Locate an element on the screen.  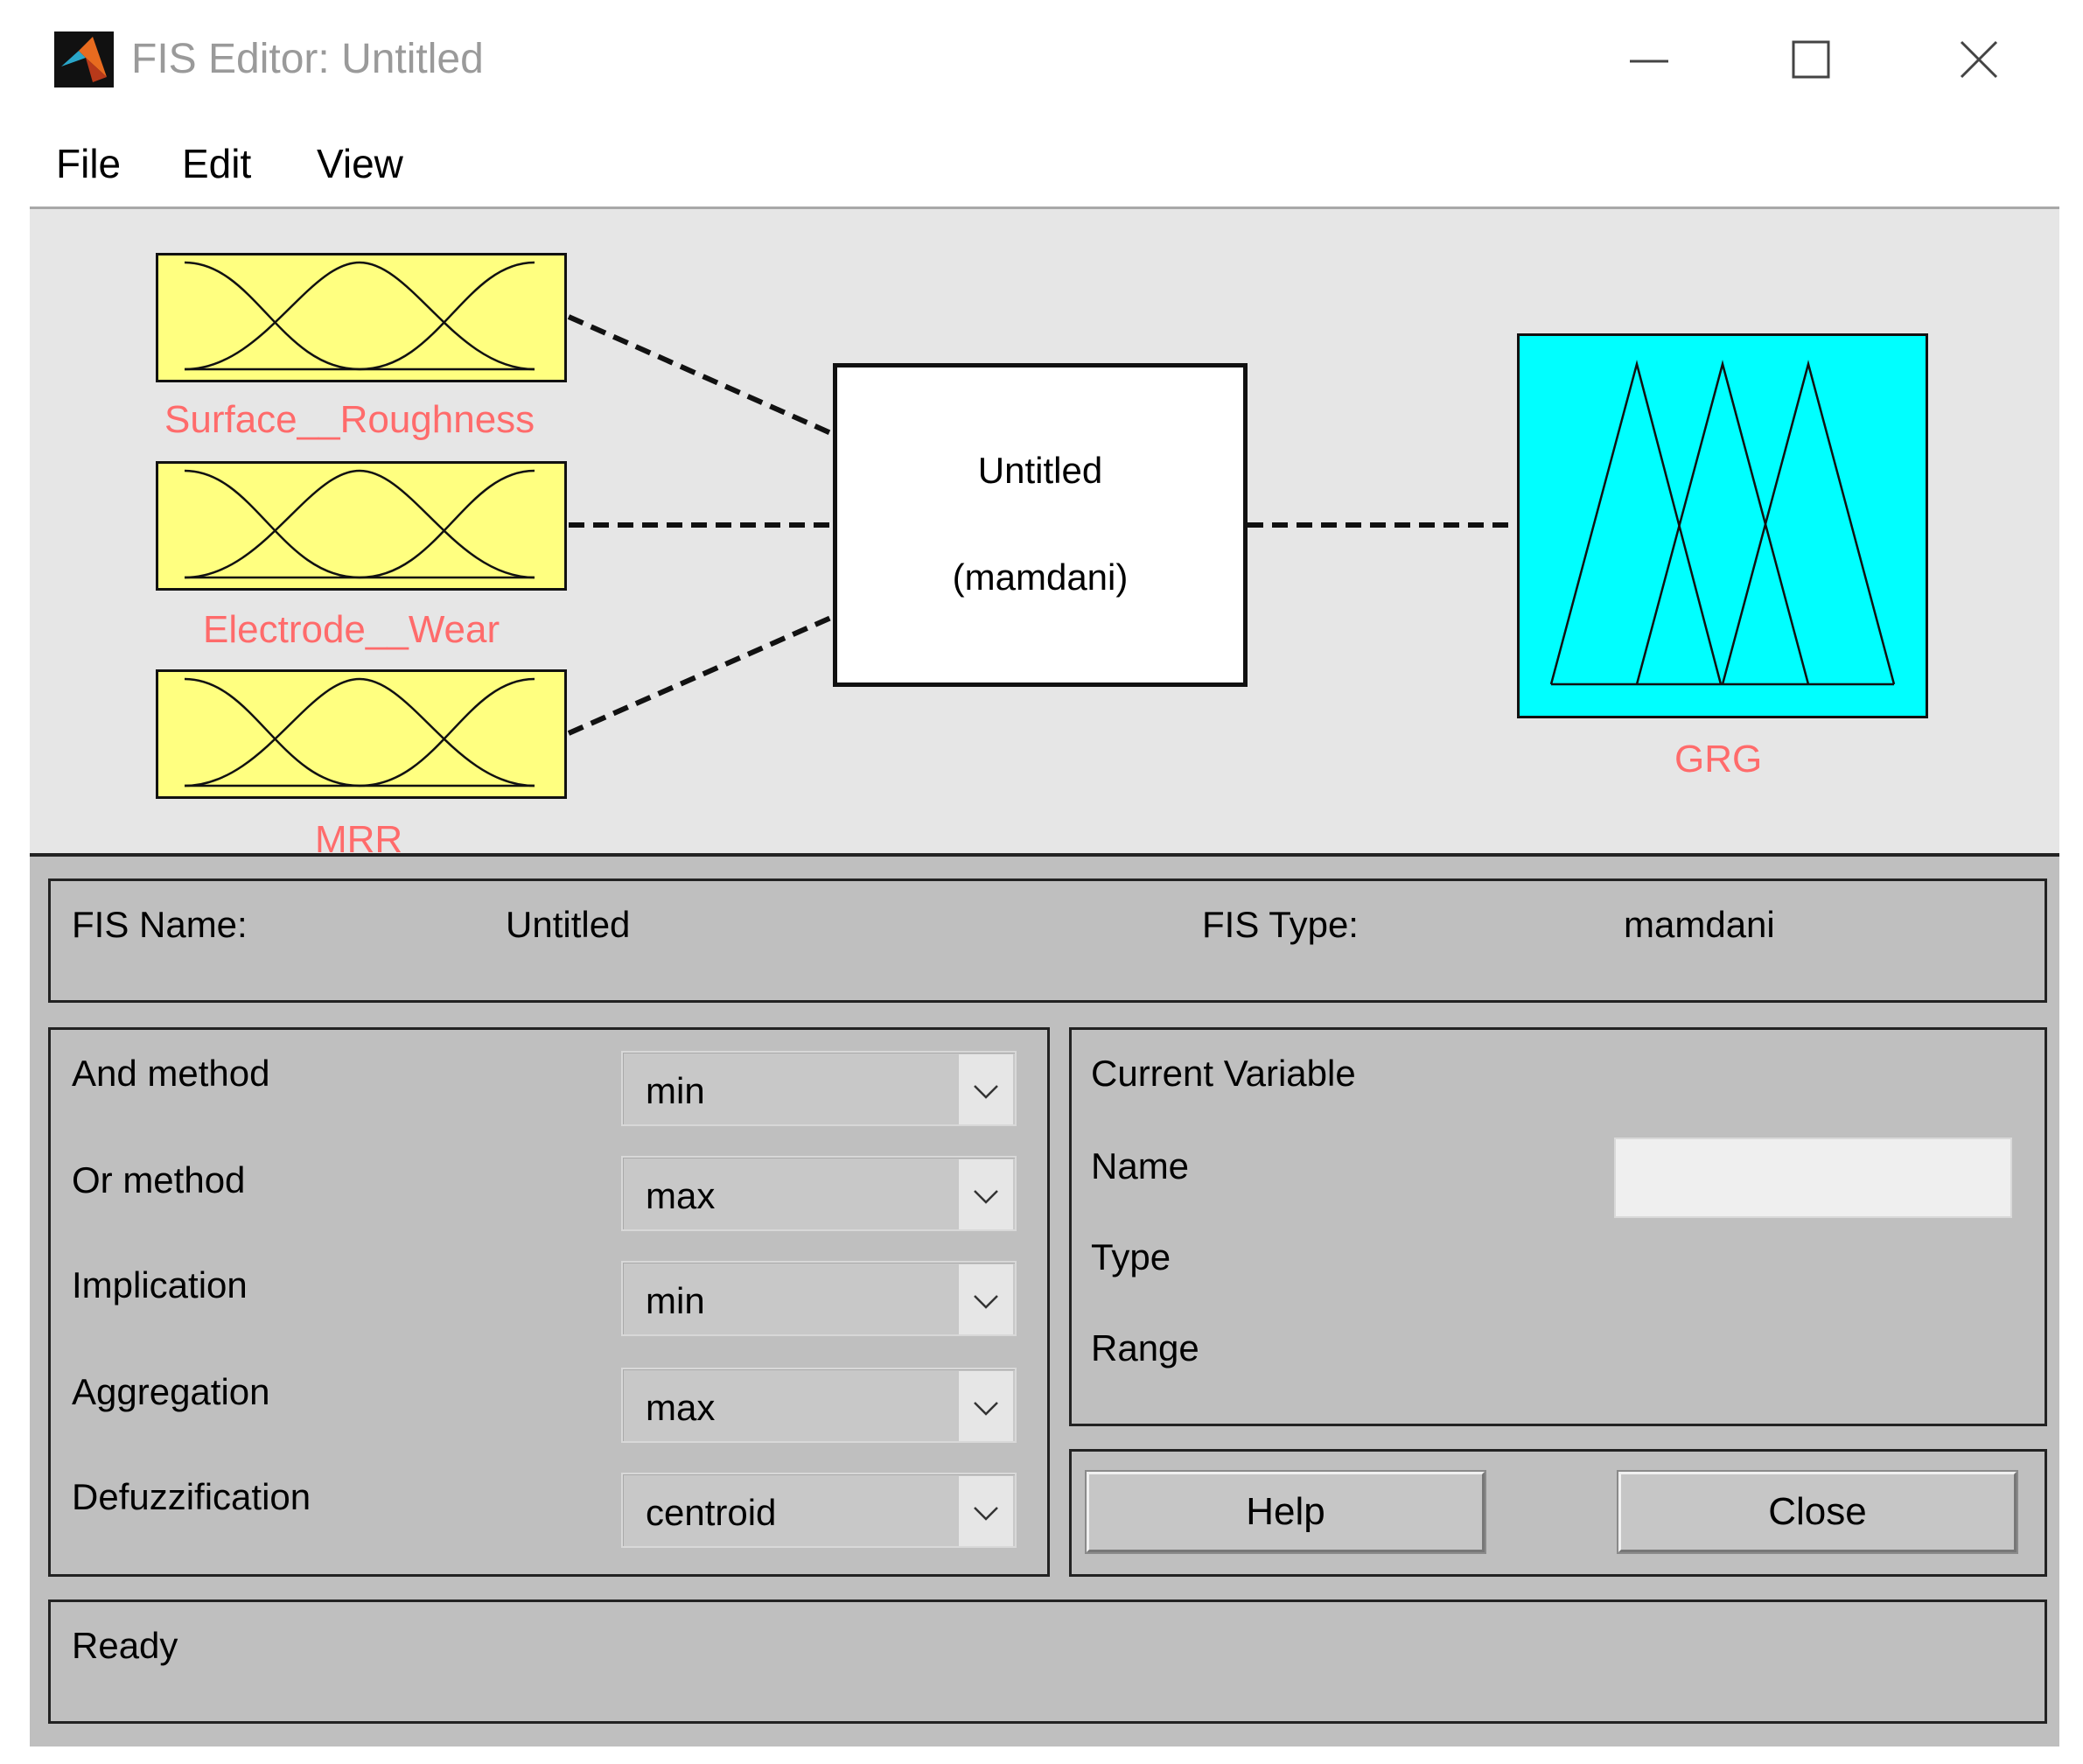
input-label-electrode-wear: Electrode__Wear is located at coordinates (351, 629).